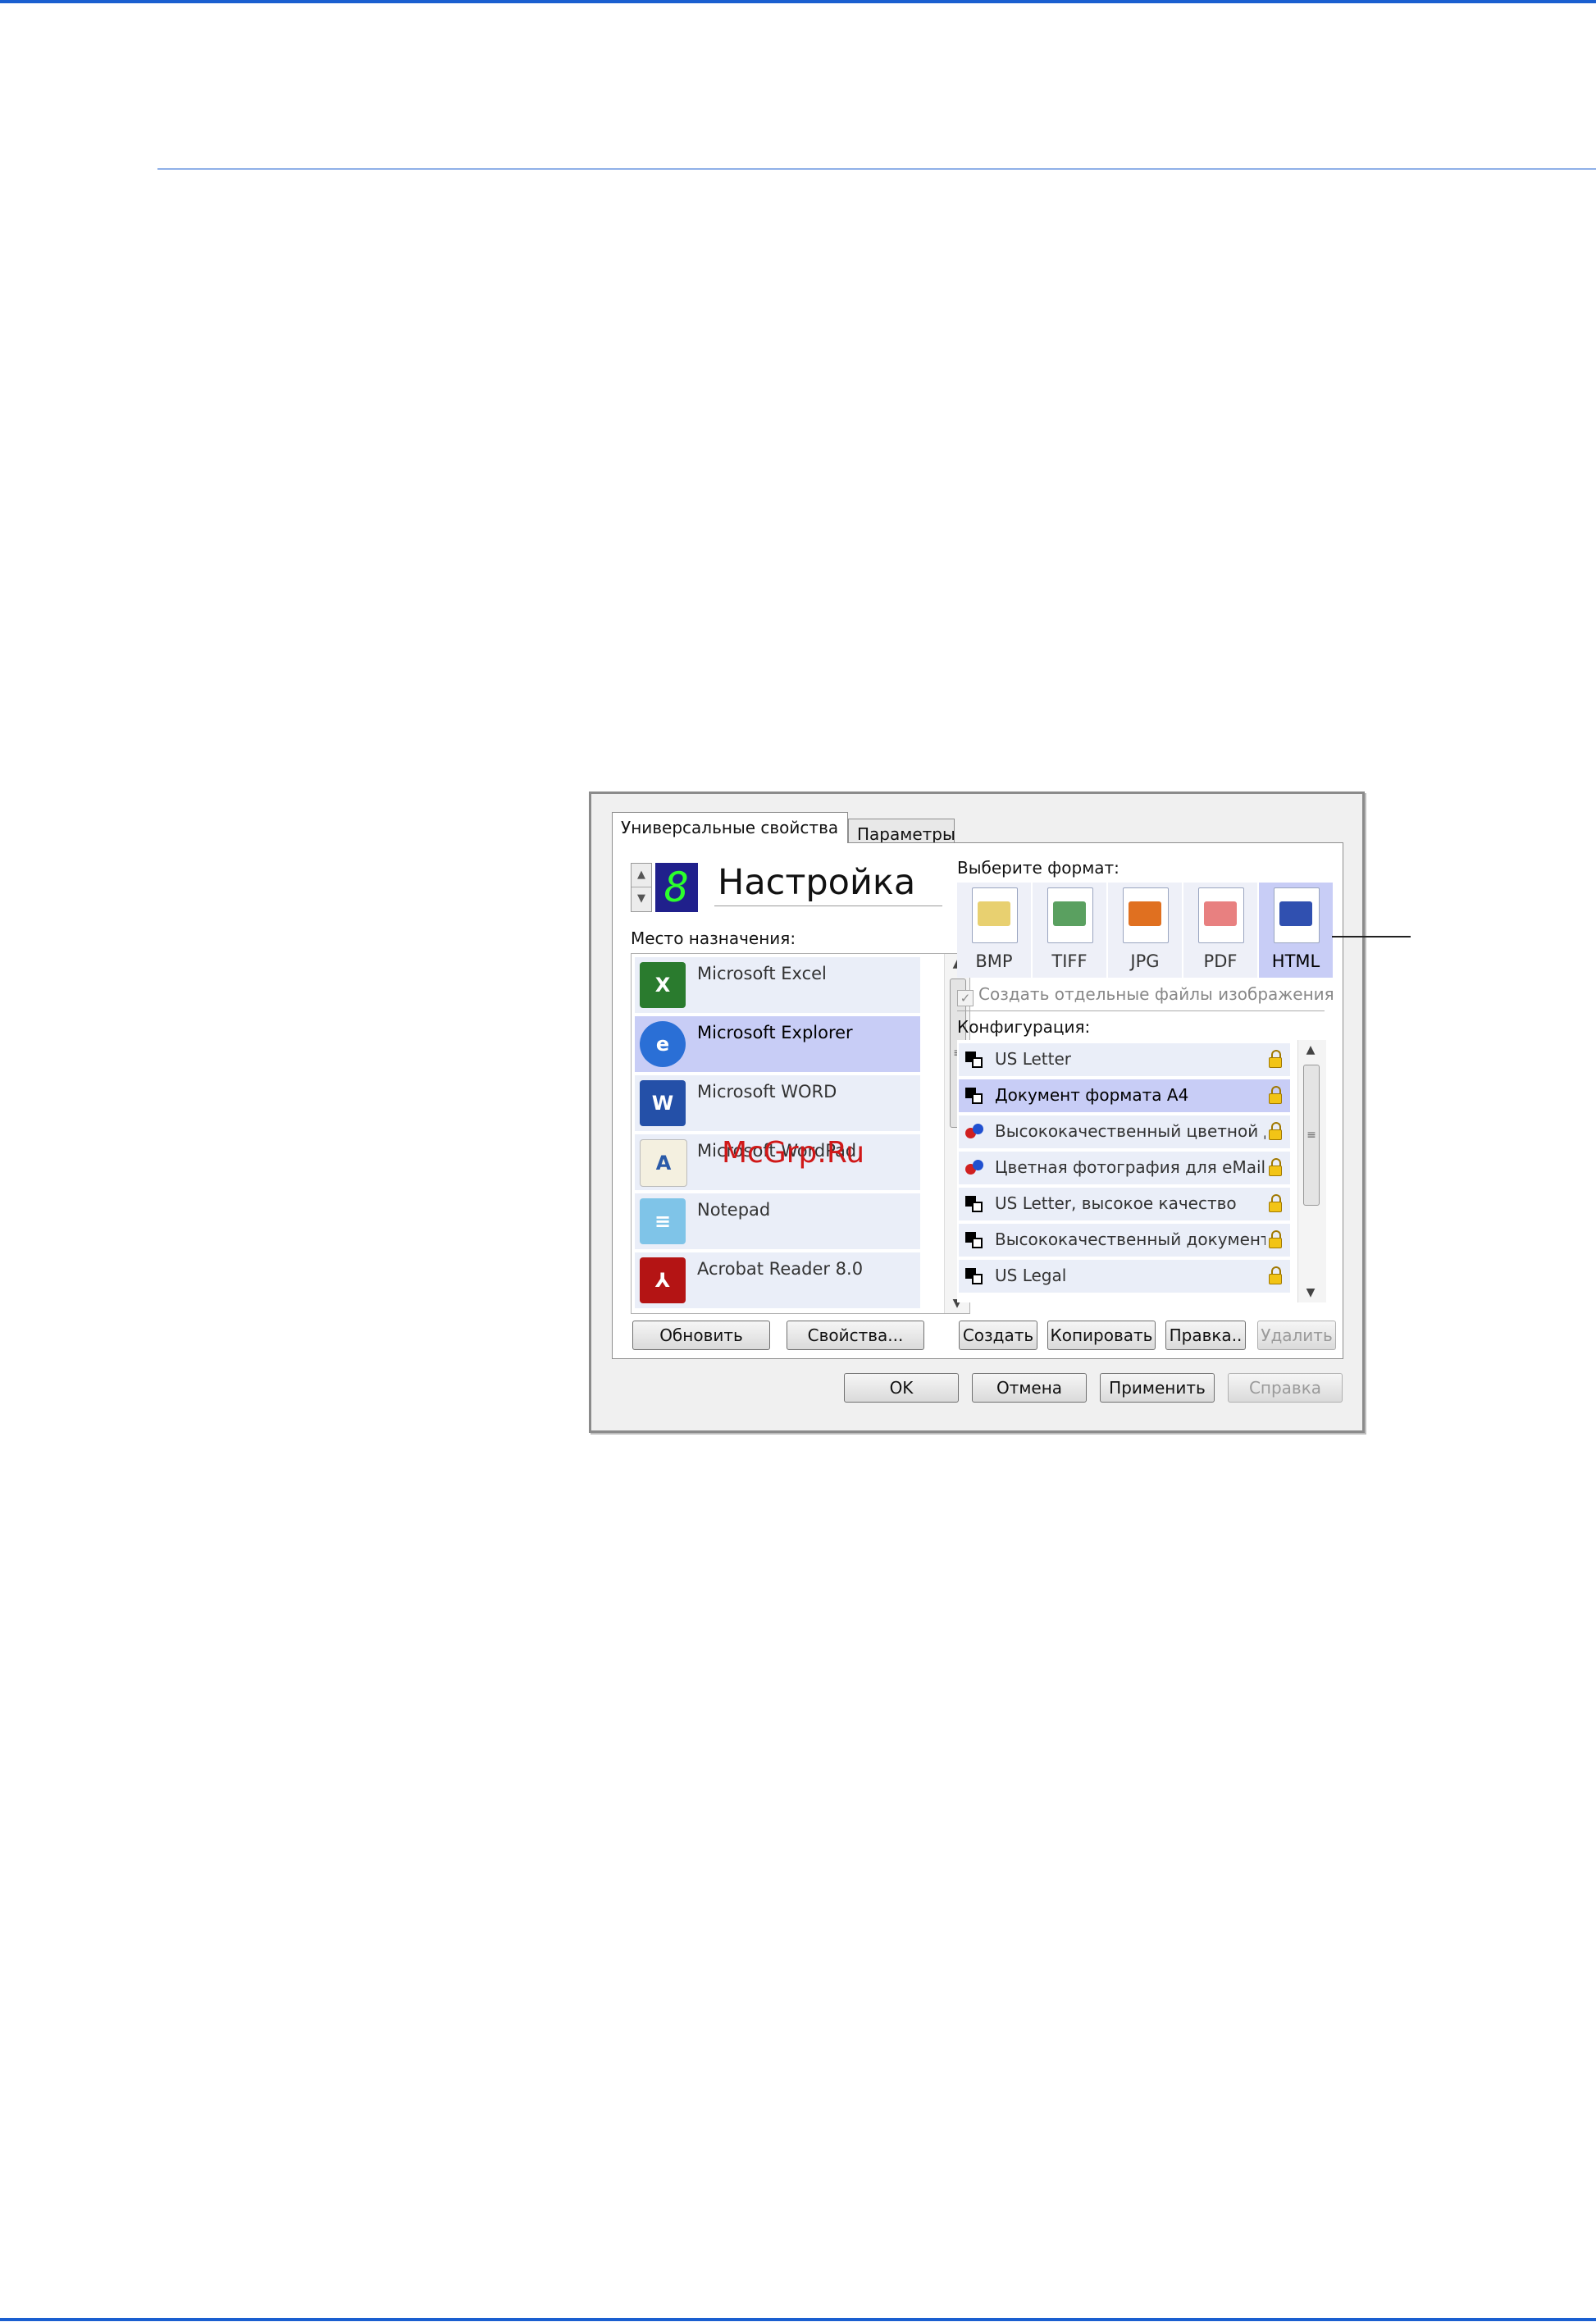  I want to click on separate-files-label: Создать отдельные файлы изображения, so click(1156, 994).